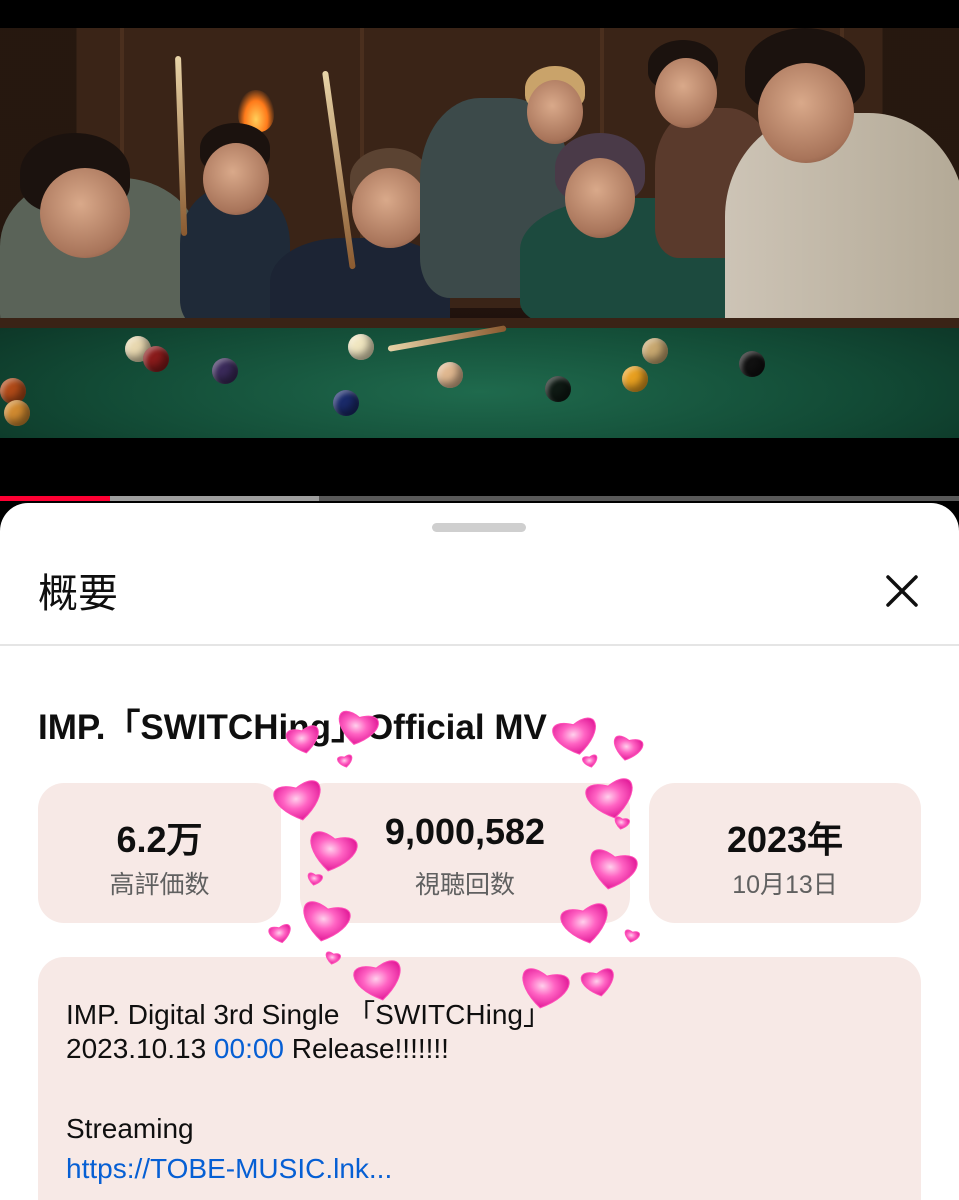  Describe the element at coordinates (785, 839) in the screenshot. I see `publish-year: 2023年` at that location.